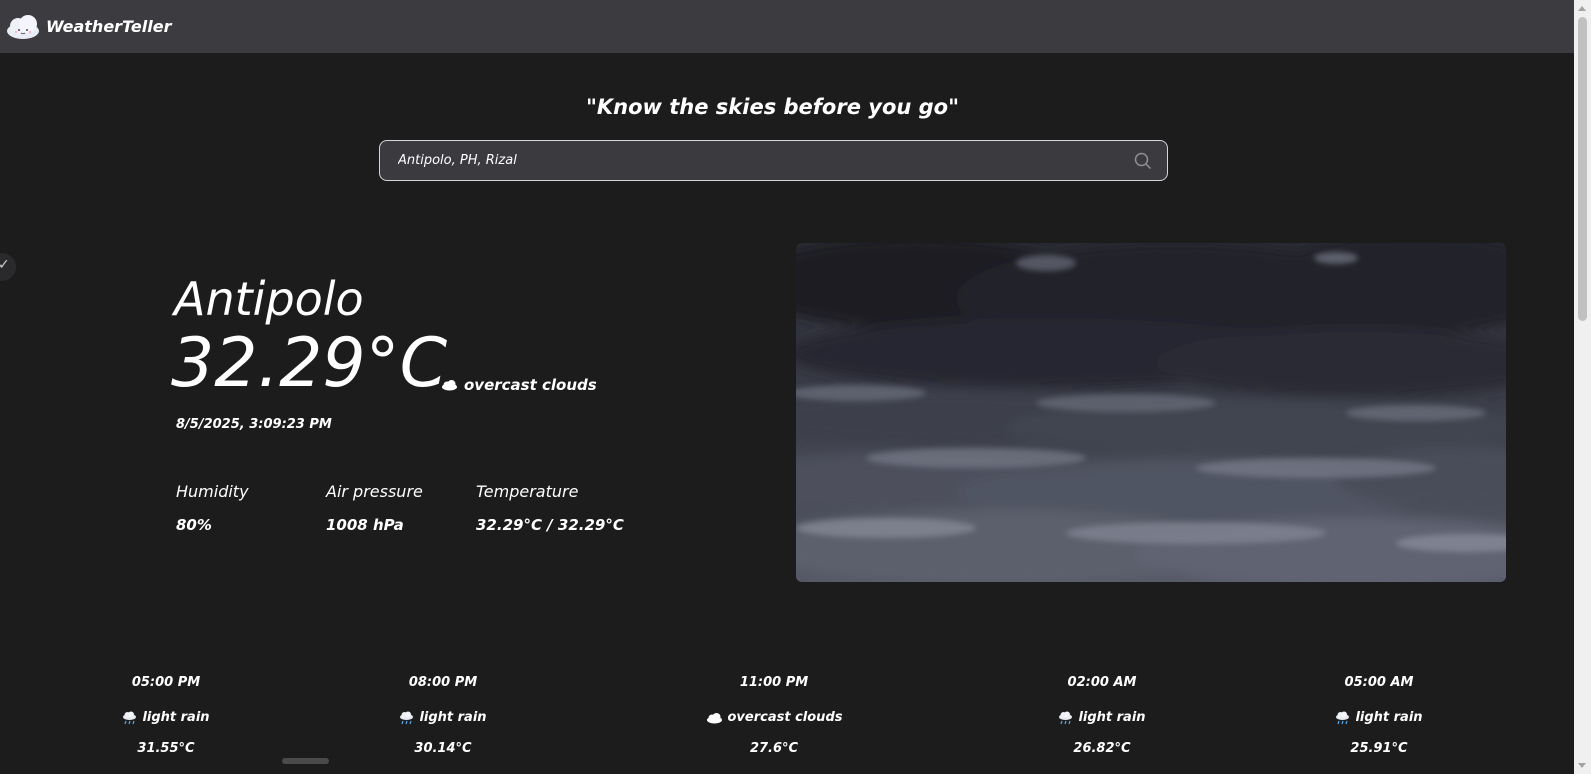 The height and width of the screenshot is (774, 1591). Describe the element at coordinates (1582, 169) in the screenshot. I see `scroll-thumb` at that location.